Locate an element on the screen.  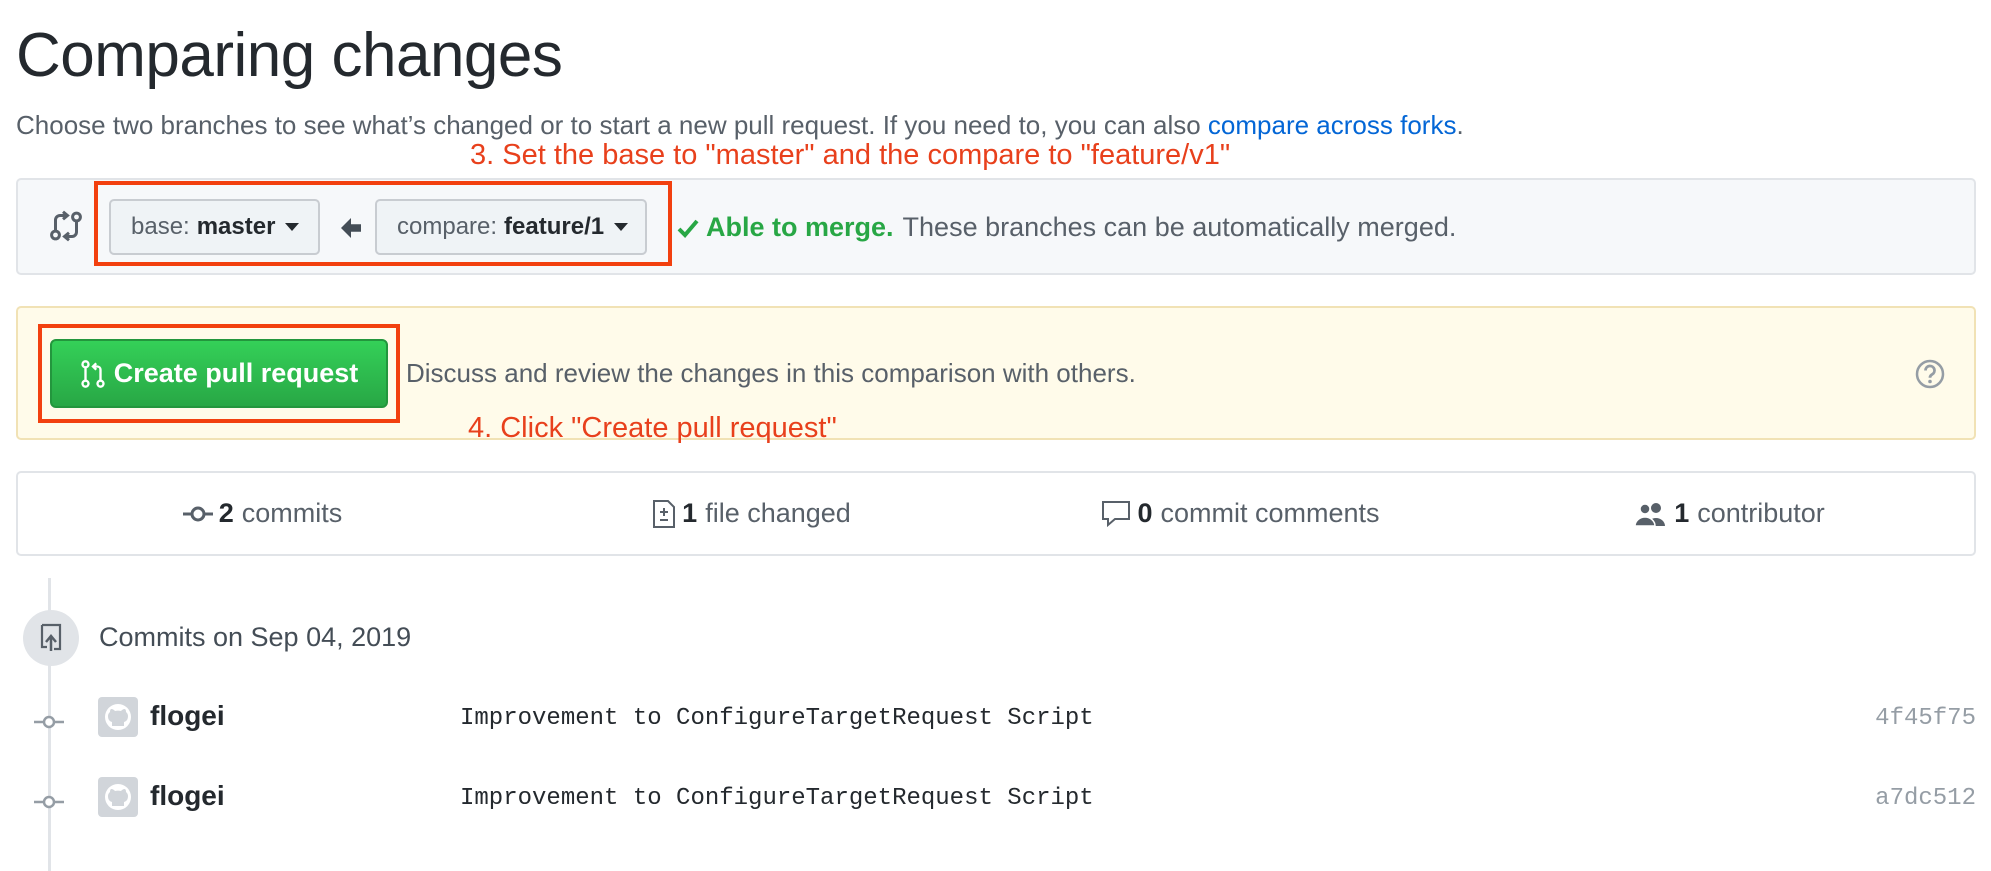
people-icon is located at coordinates (1650, 514).